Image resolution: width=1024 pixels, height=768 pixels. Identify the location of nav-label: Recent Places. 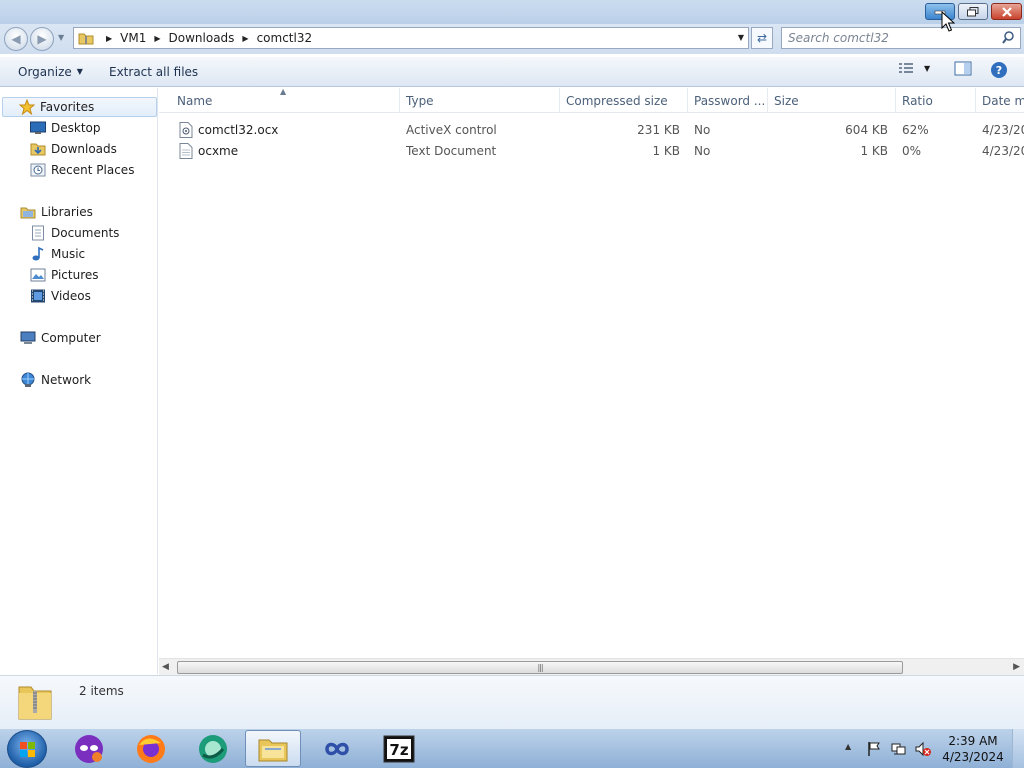
(93, 170).